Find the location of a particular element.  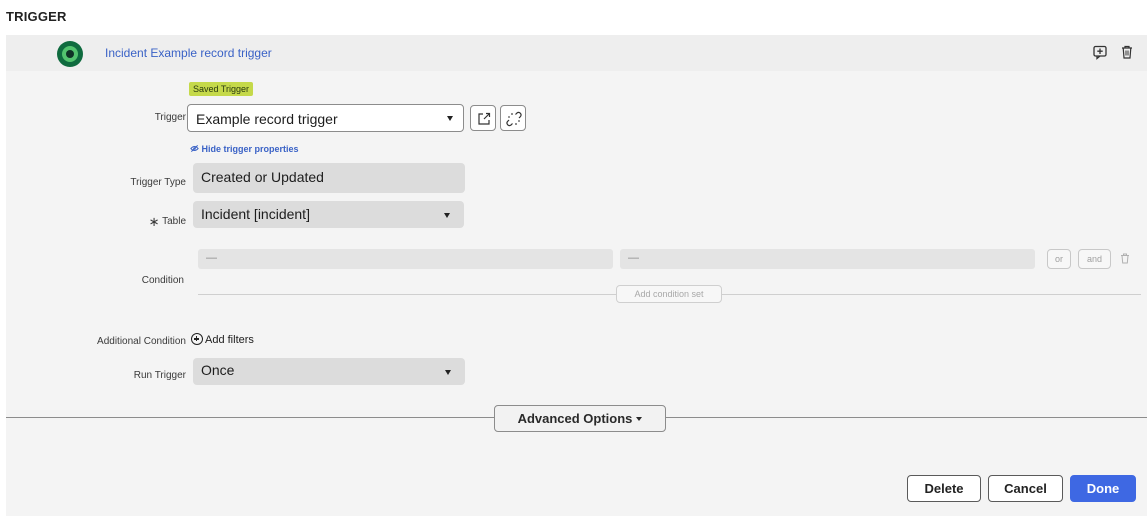

add-filters-button: Add filters is located at coordinates (222, 339).